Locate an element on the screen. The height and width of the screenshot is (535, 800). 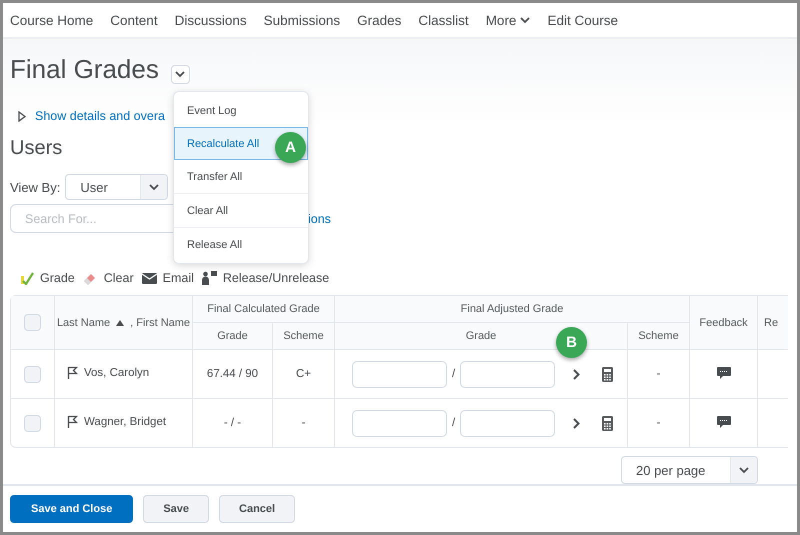
column-header: Re is located at coordinates (773, 323).